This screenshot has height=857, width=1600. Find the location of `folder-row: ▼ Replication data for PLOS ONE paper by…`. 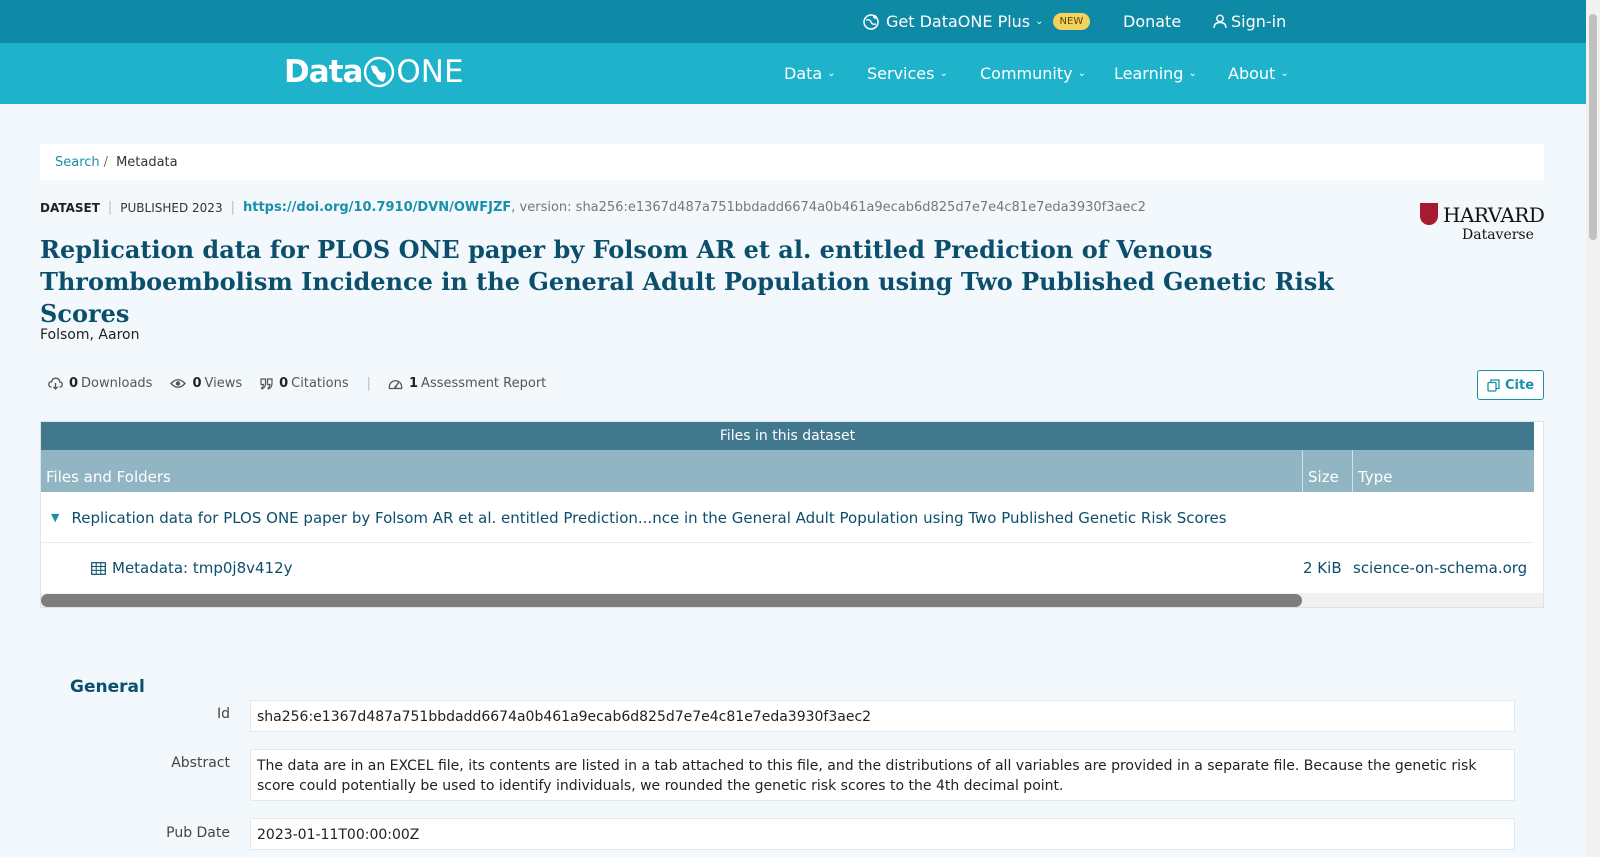

folder-row: ▼ Replication data for PLOS ONE paper by… is located at coordinates (787, 518).